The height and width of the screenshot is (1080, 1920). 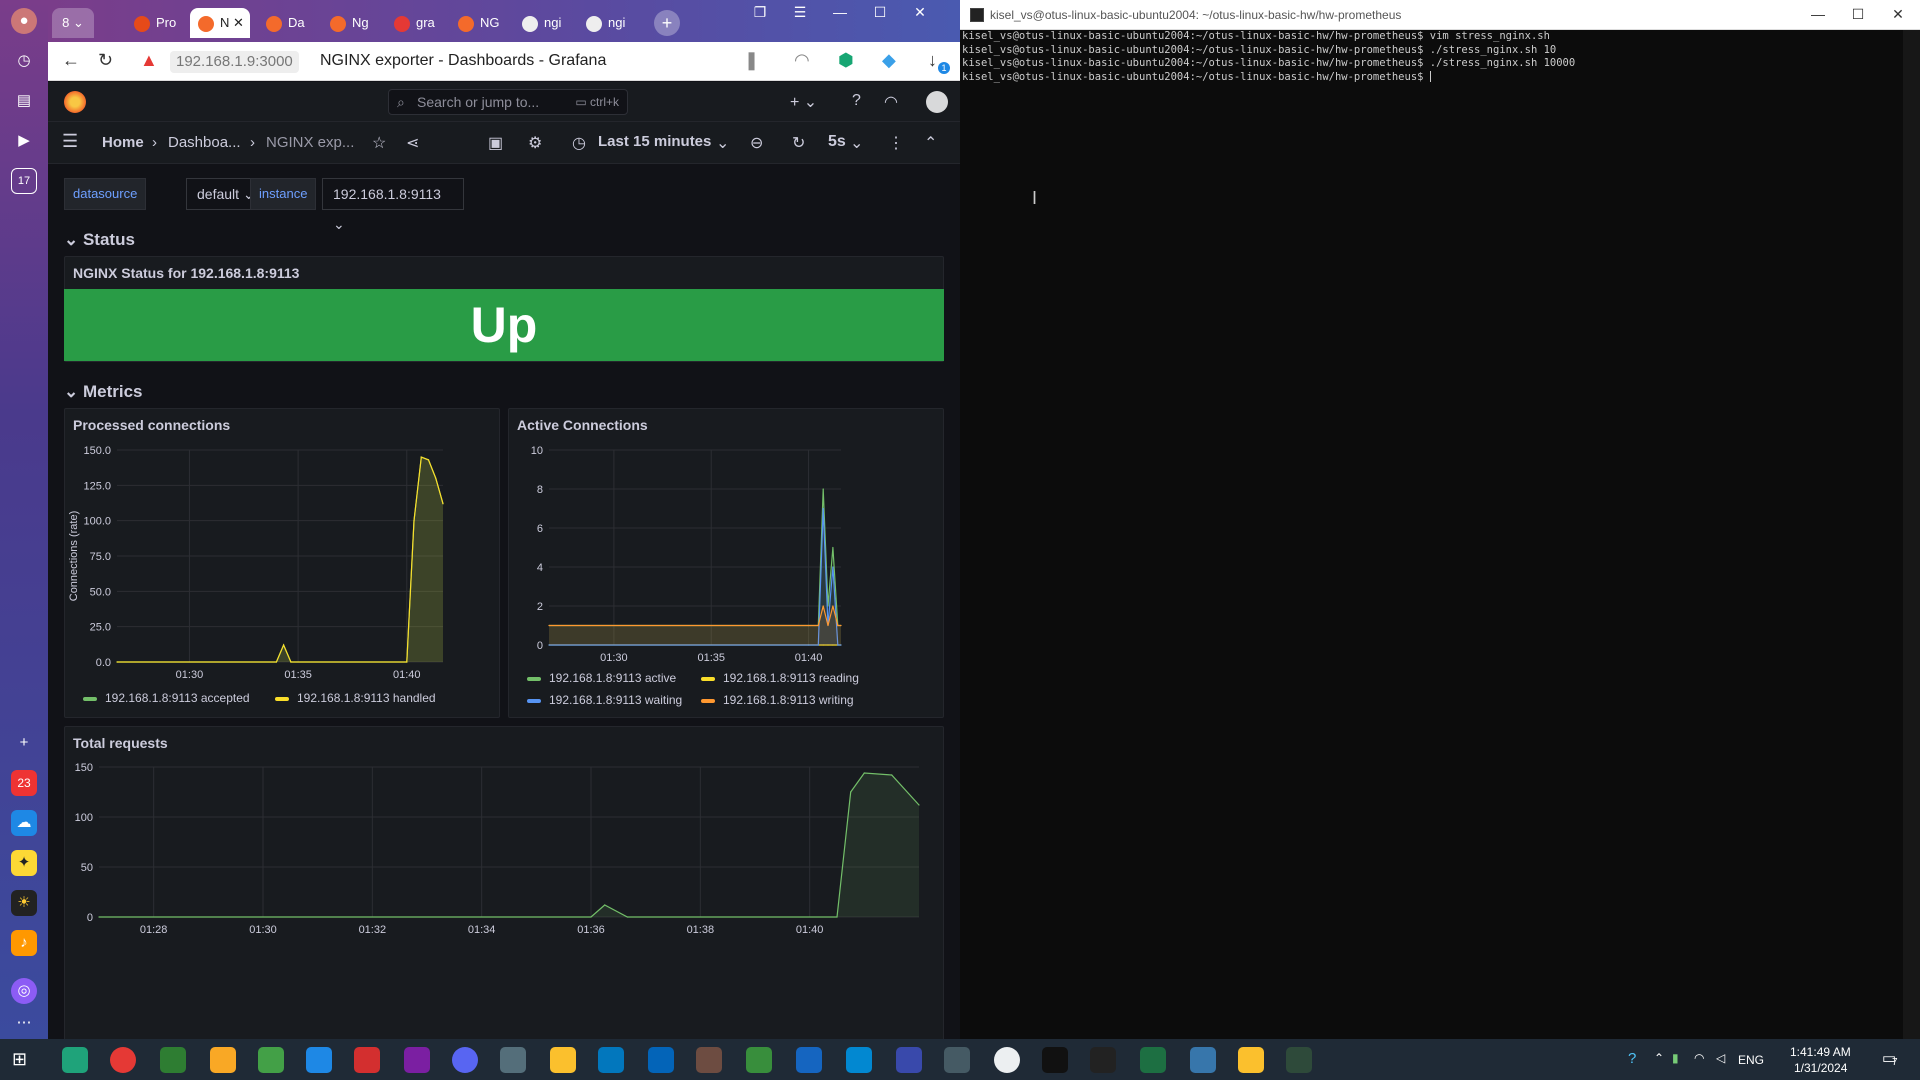 I want to click on collections-toolbar-icon: ❐, so click(x=760, y=13).